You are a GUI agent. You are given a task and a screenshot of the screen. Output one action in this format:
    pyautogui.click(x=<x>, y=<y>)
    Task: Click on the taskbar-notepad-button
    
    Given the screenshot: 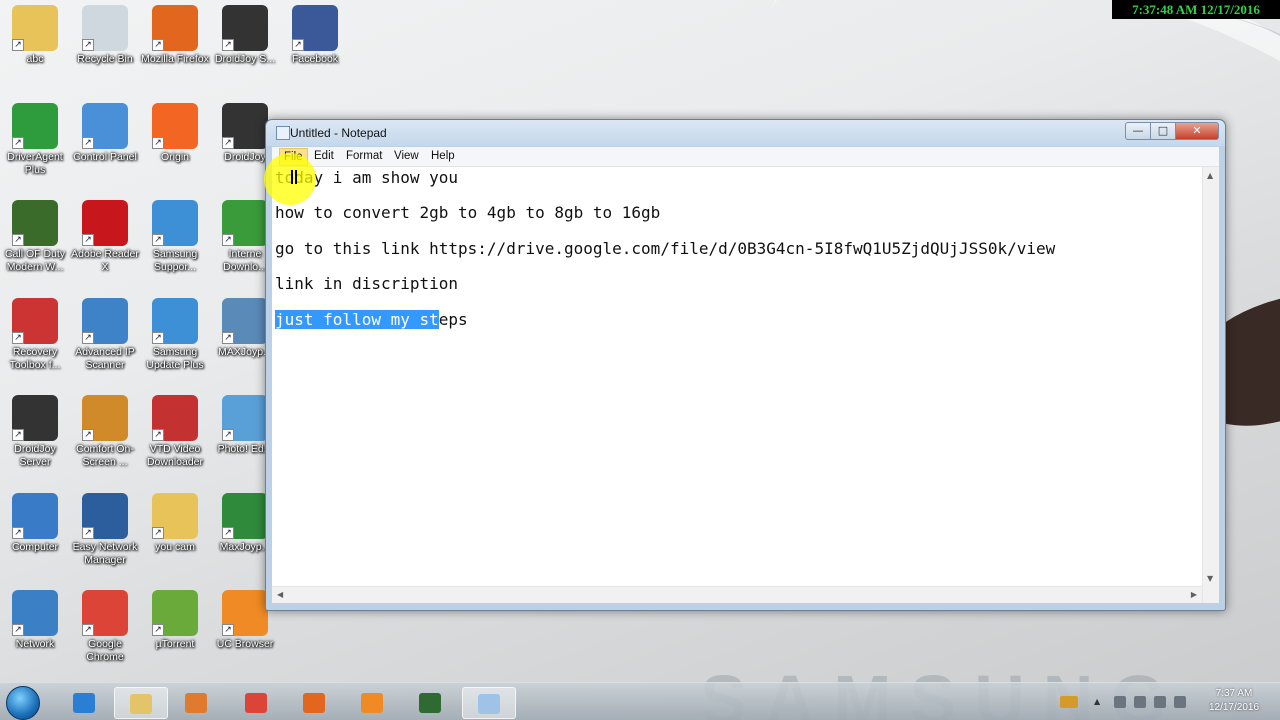 What is the action you would take?
    pyautogui.click(x=489, y=703)
    